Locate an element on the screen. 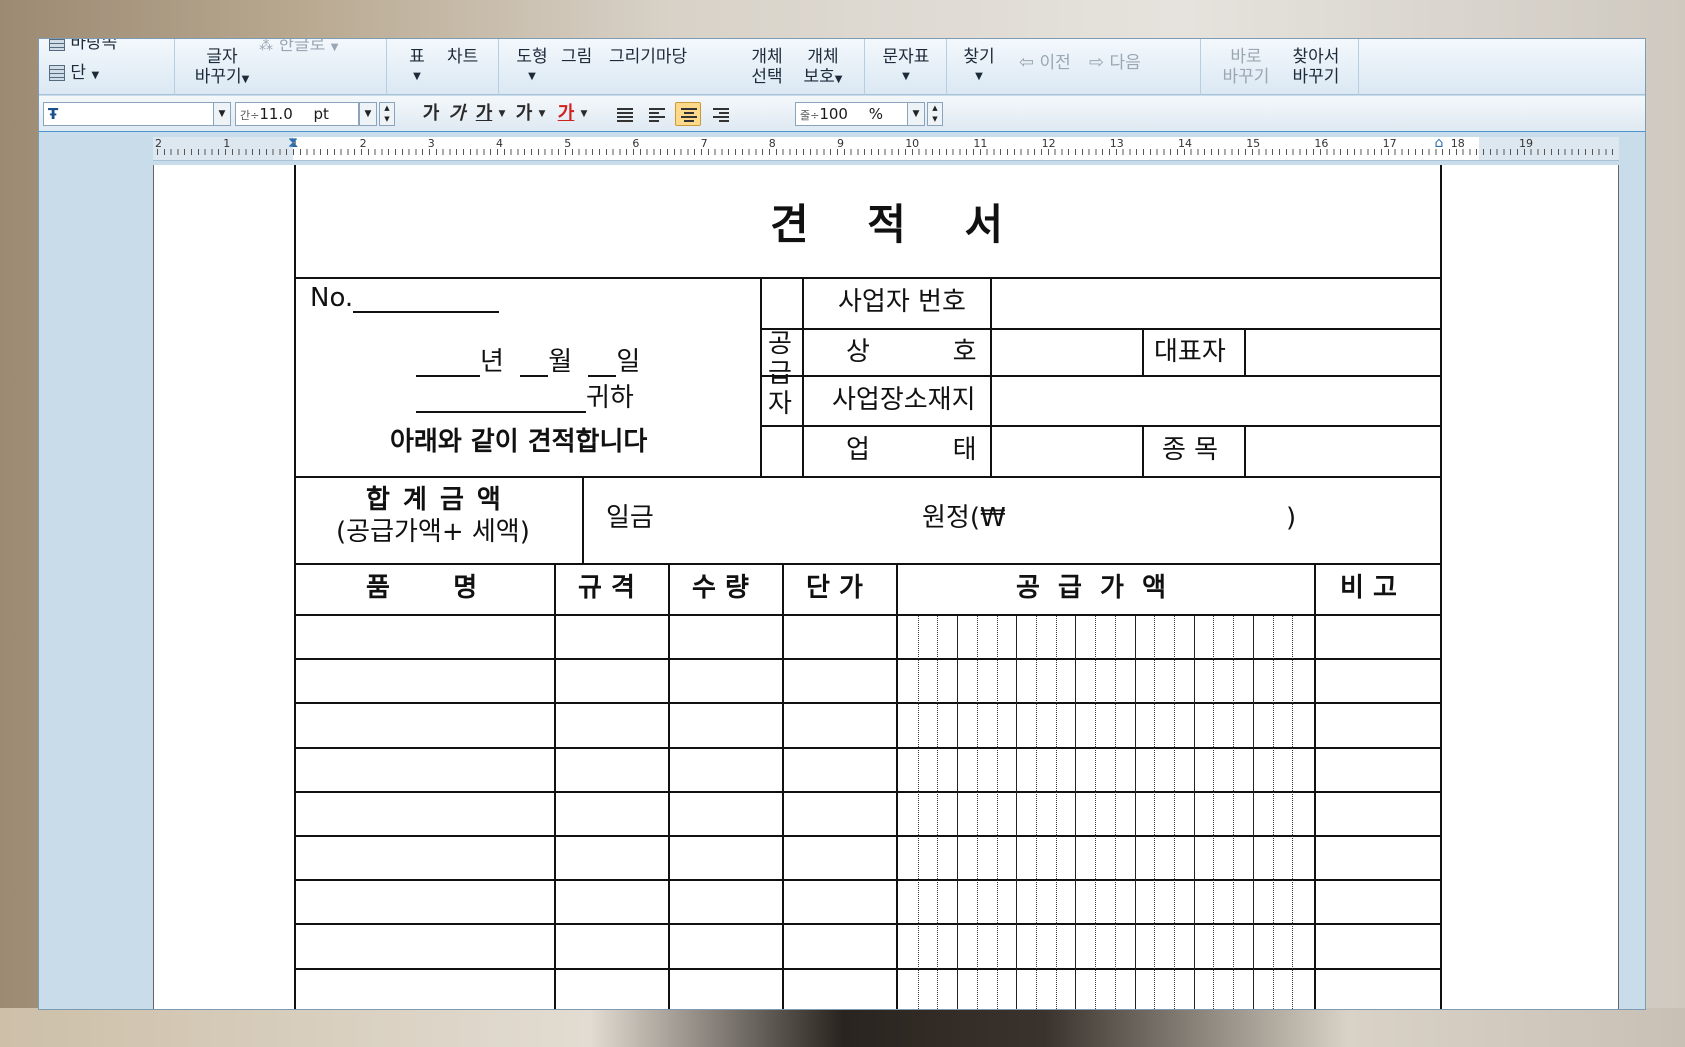 Image resolution: width=1685 pixels, height=1047 pixels. format-toolbar: Ŧ ▼ 간÷11.0 pt ▼ ▲▼ 가 가 가 ▼ 가 ▼ 가 ▼ 줄÷10 is located at coordinates (842, 114).